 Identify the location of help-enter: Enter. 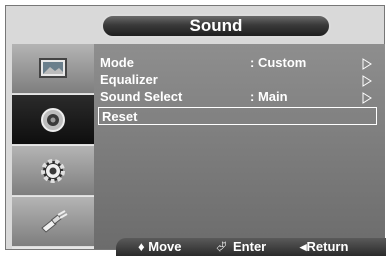
(250, 246).